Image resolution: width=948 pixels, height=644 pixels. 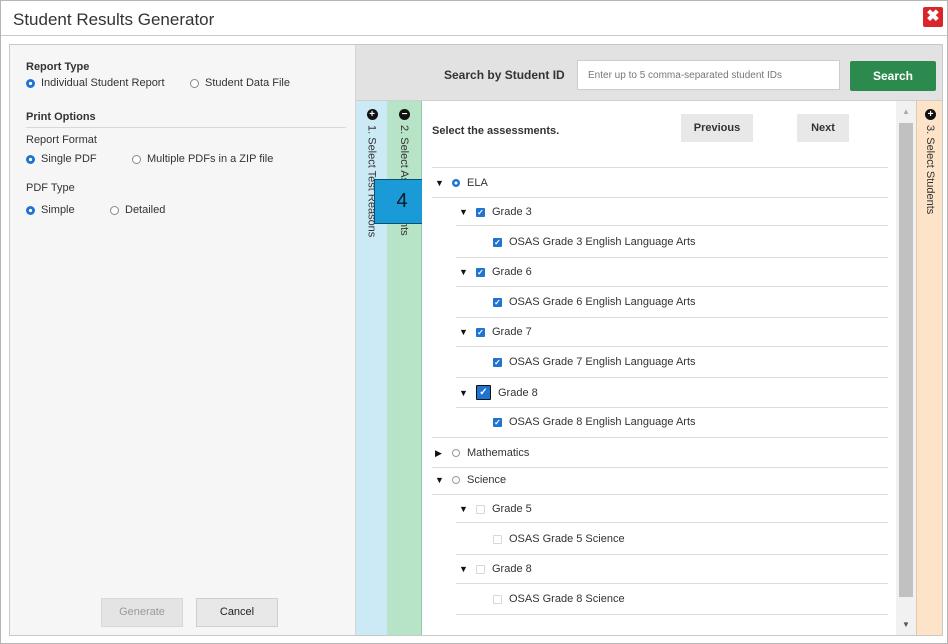 I want to click on grade-6-ela: ▼ ✓ Grade 6, so click(x=495, y=272).